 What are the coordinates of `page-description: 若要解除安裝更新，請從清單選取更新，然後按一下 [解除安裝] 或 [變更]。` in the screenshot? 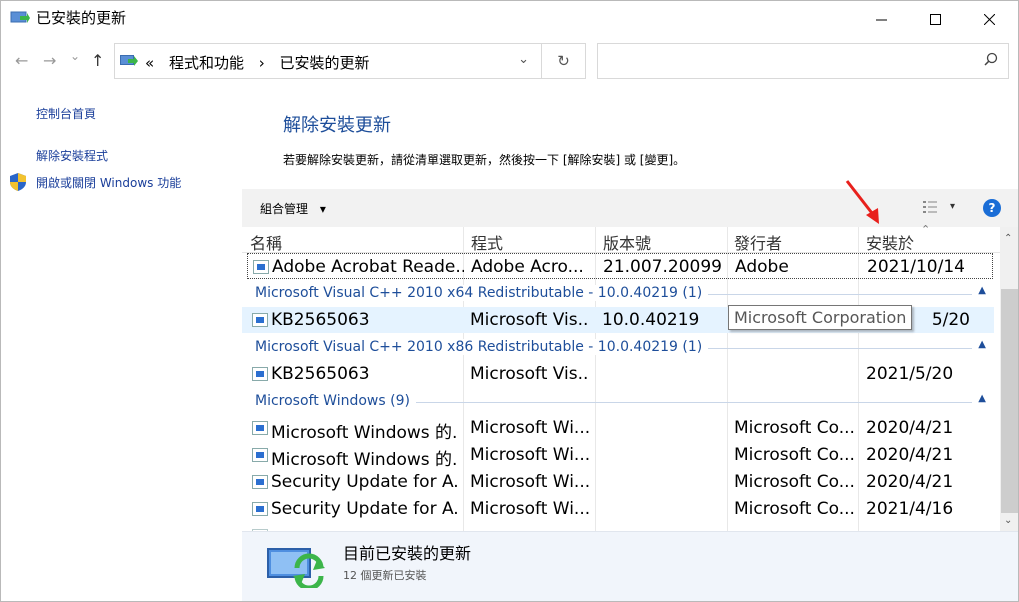 It's located at (484, 160).